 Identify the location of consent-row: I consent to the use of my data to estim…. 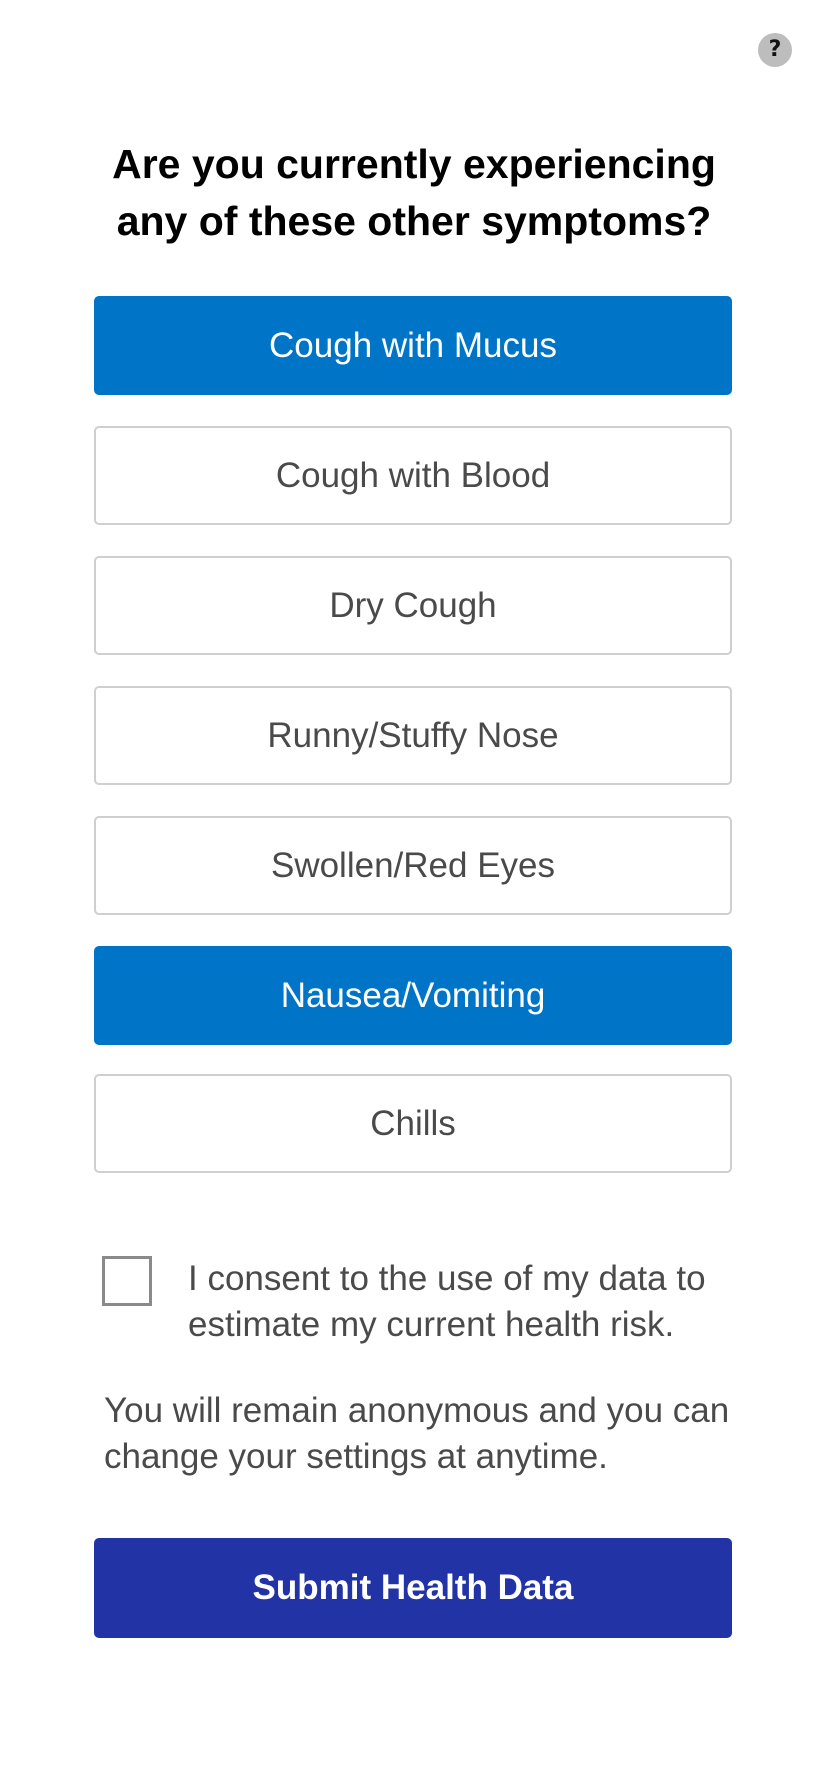
(422, 1306).